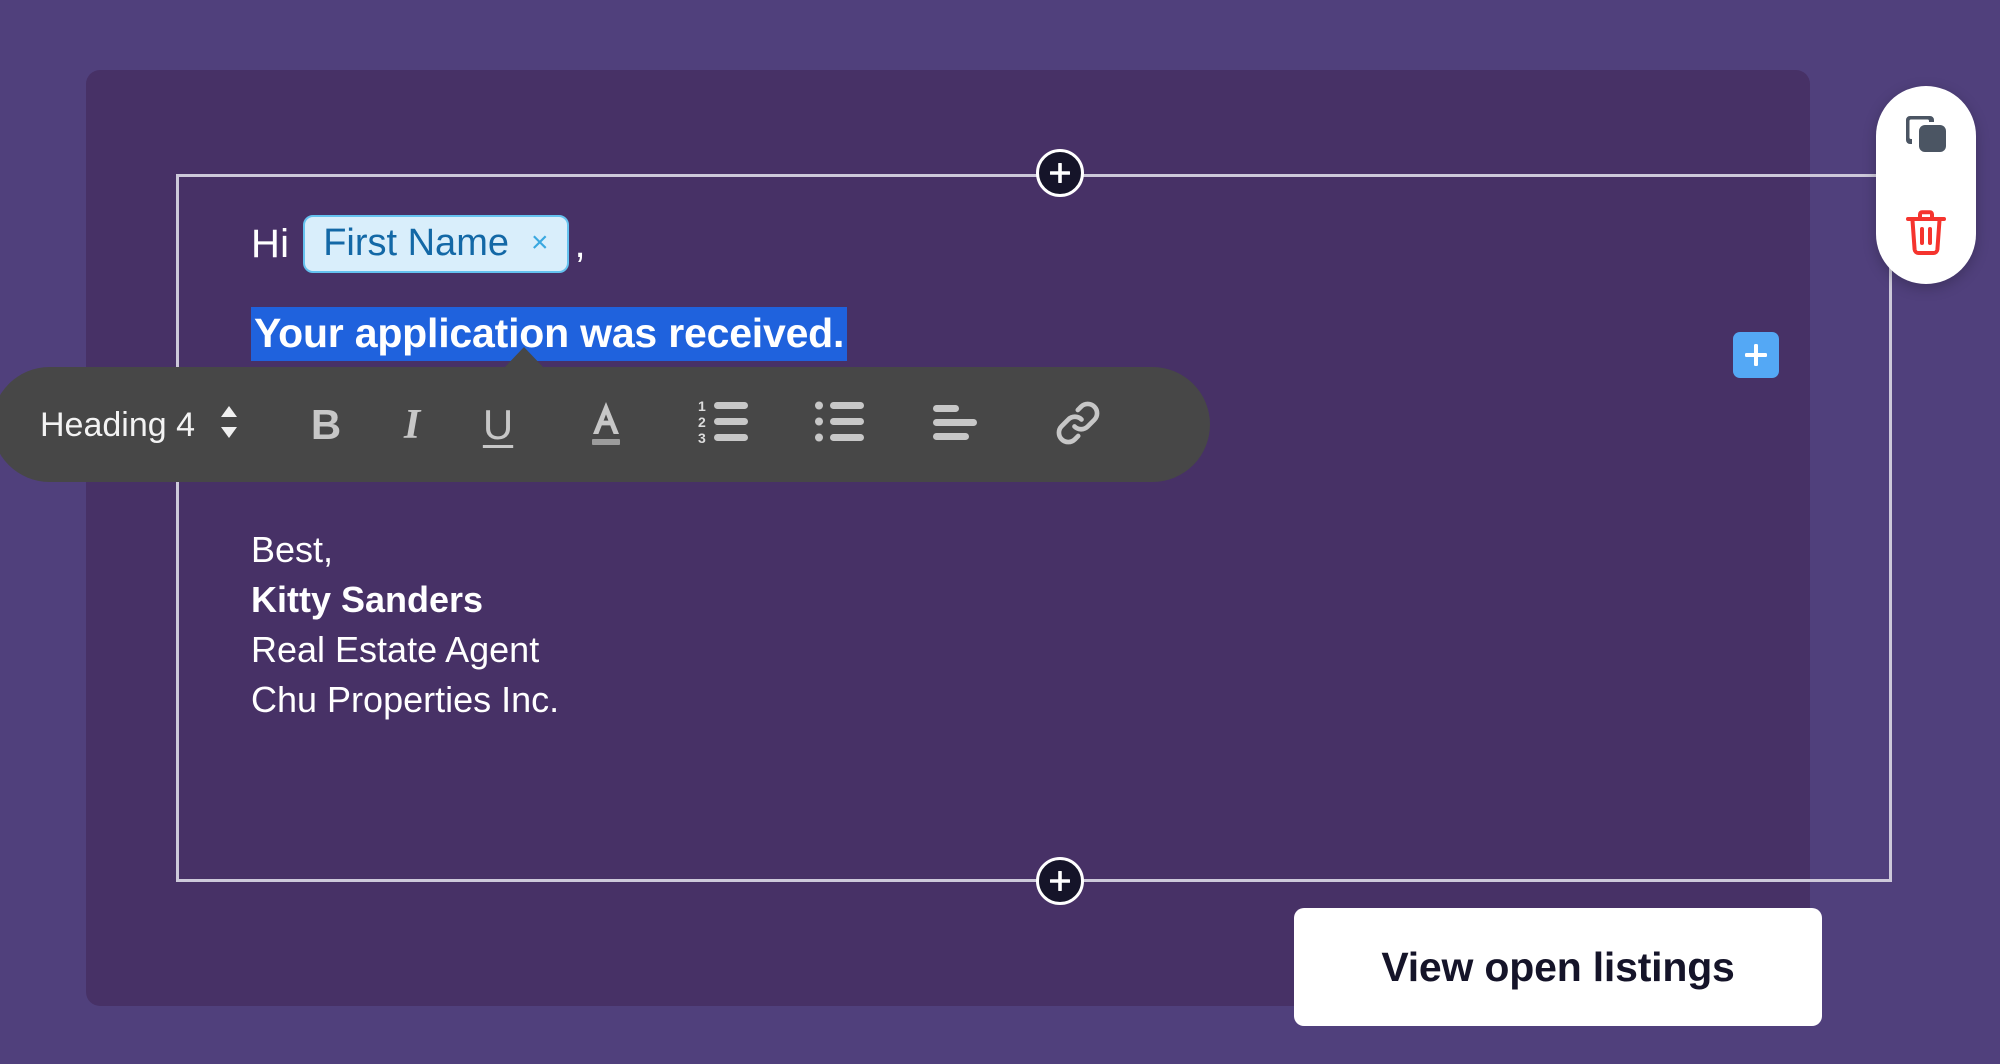 This screenshot has width=2000, height=1064. Describe the element at coordinates (702, 406) in the screenshot. I see `svg-text: 1` at that location.